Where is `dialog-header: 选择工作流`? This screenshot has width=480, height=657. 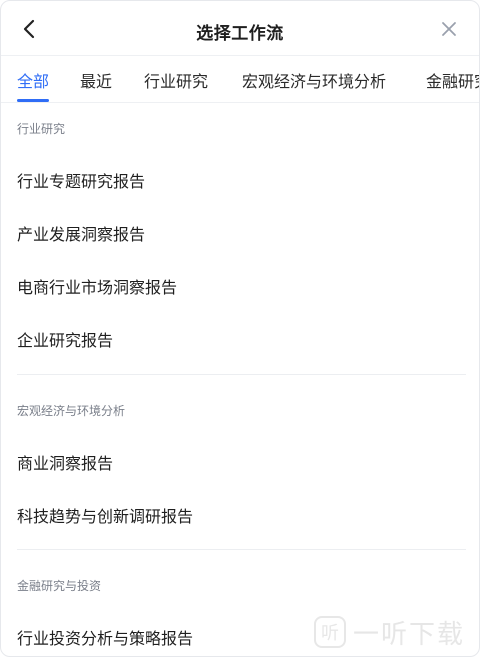
dialog-header: 选择工作流 is located at coordinates (240, 28).